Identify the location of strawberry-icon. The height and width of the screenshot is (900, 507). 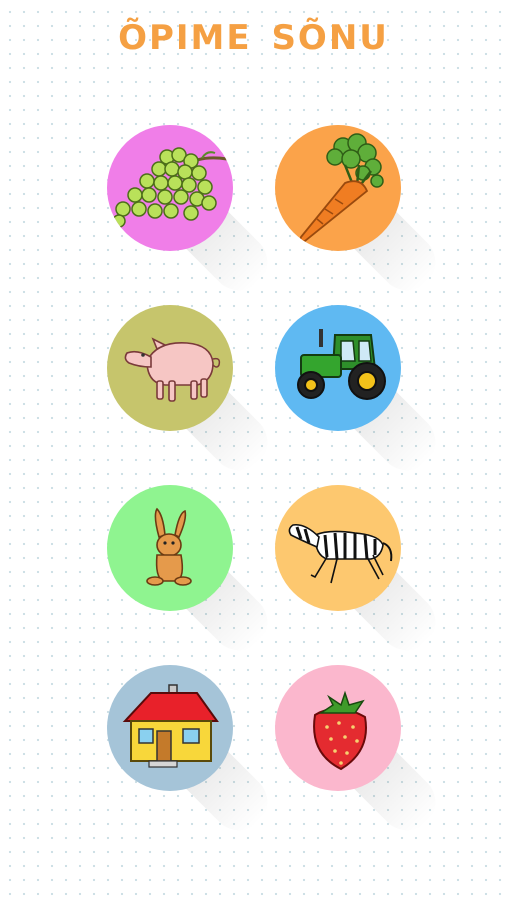
(340, 730).